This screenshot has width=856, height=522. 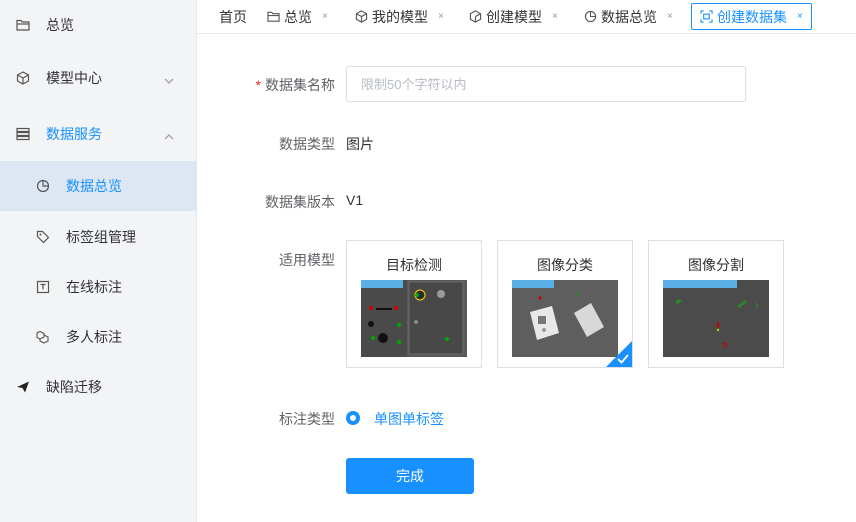 I want to click on sidebar-item-label: 缺陷迁移, so click(x=74, y=387).